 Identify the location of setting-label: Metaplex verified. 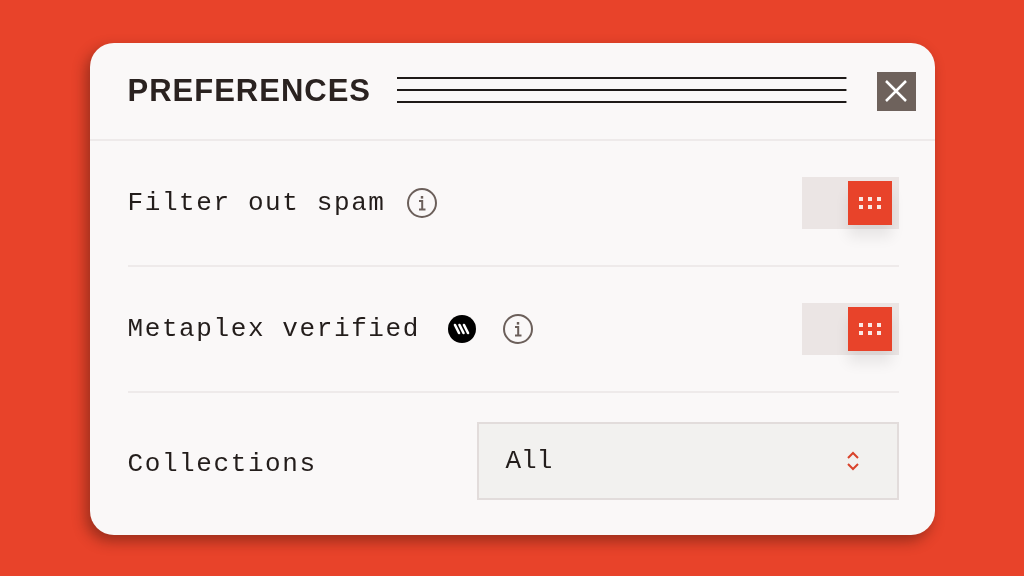
(273, 328).